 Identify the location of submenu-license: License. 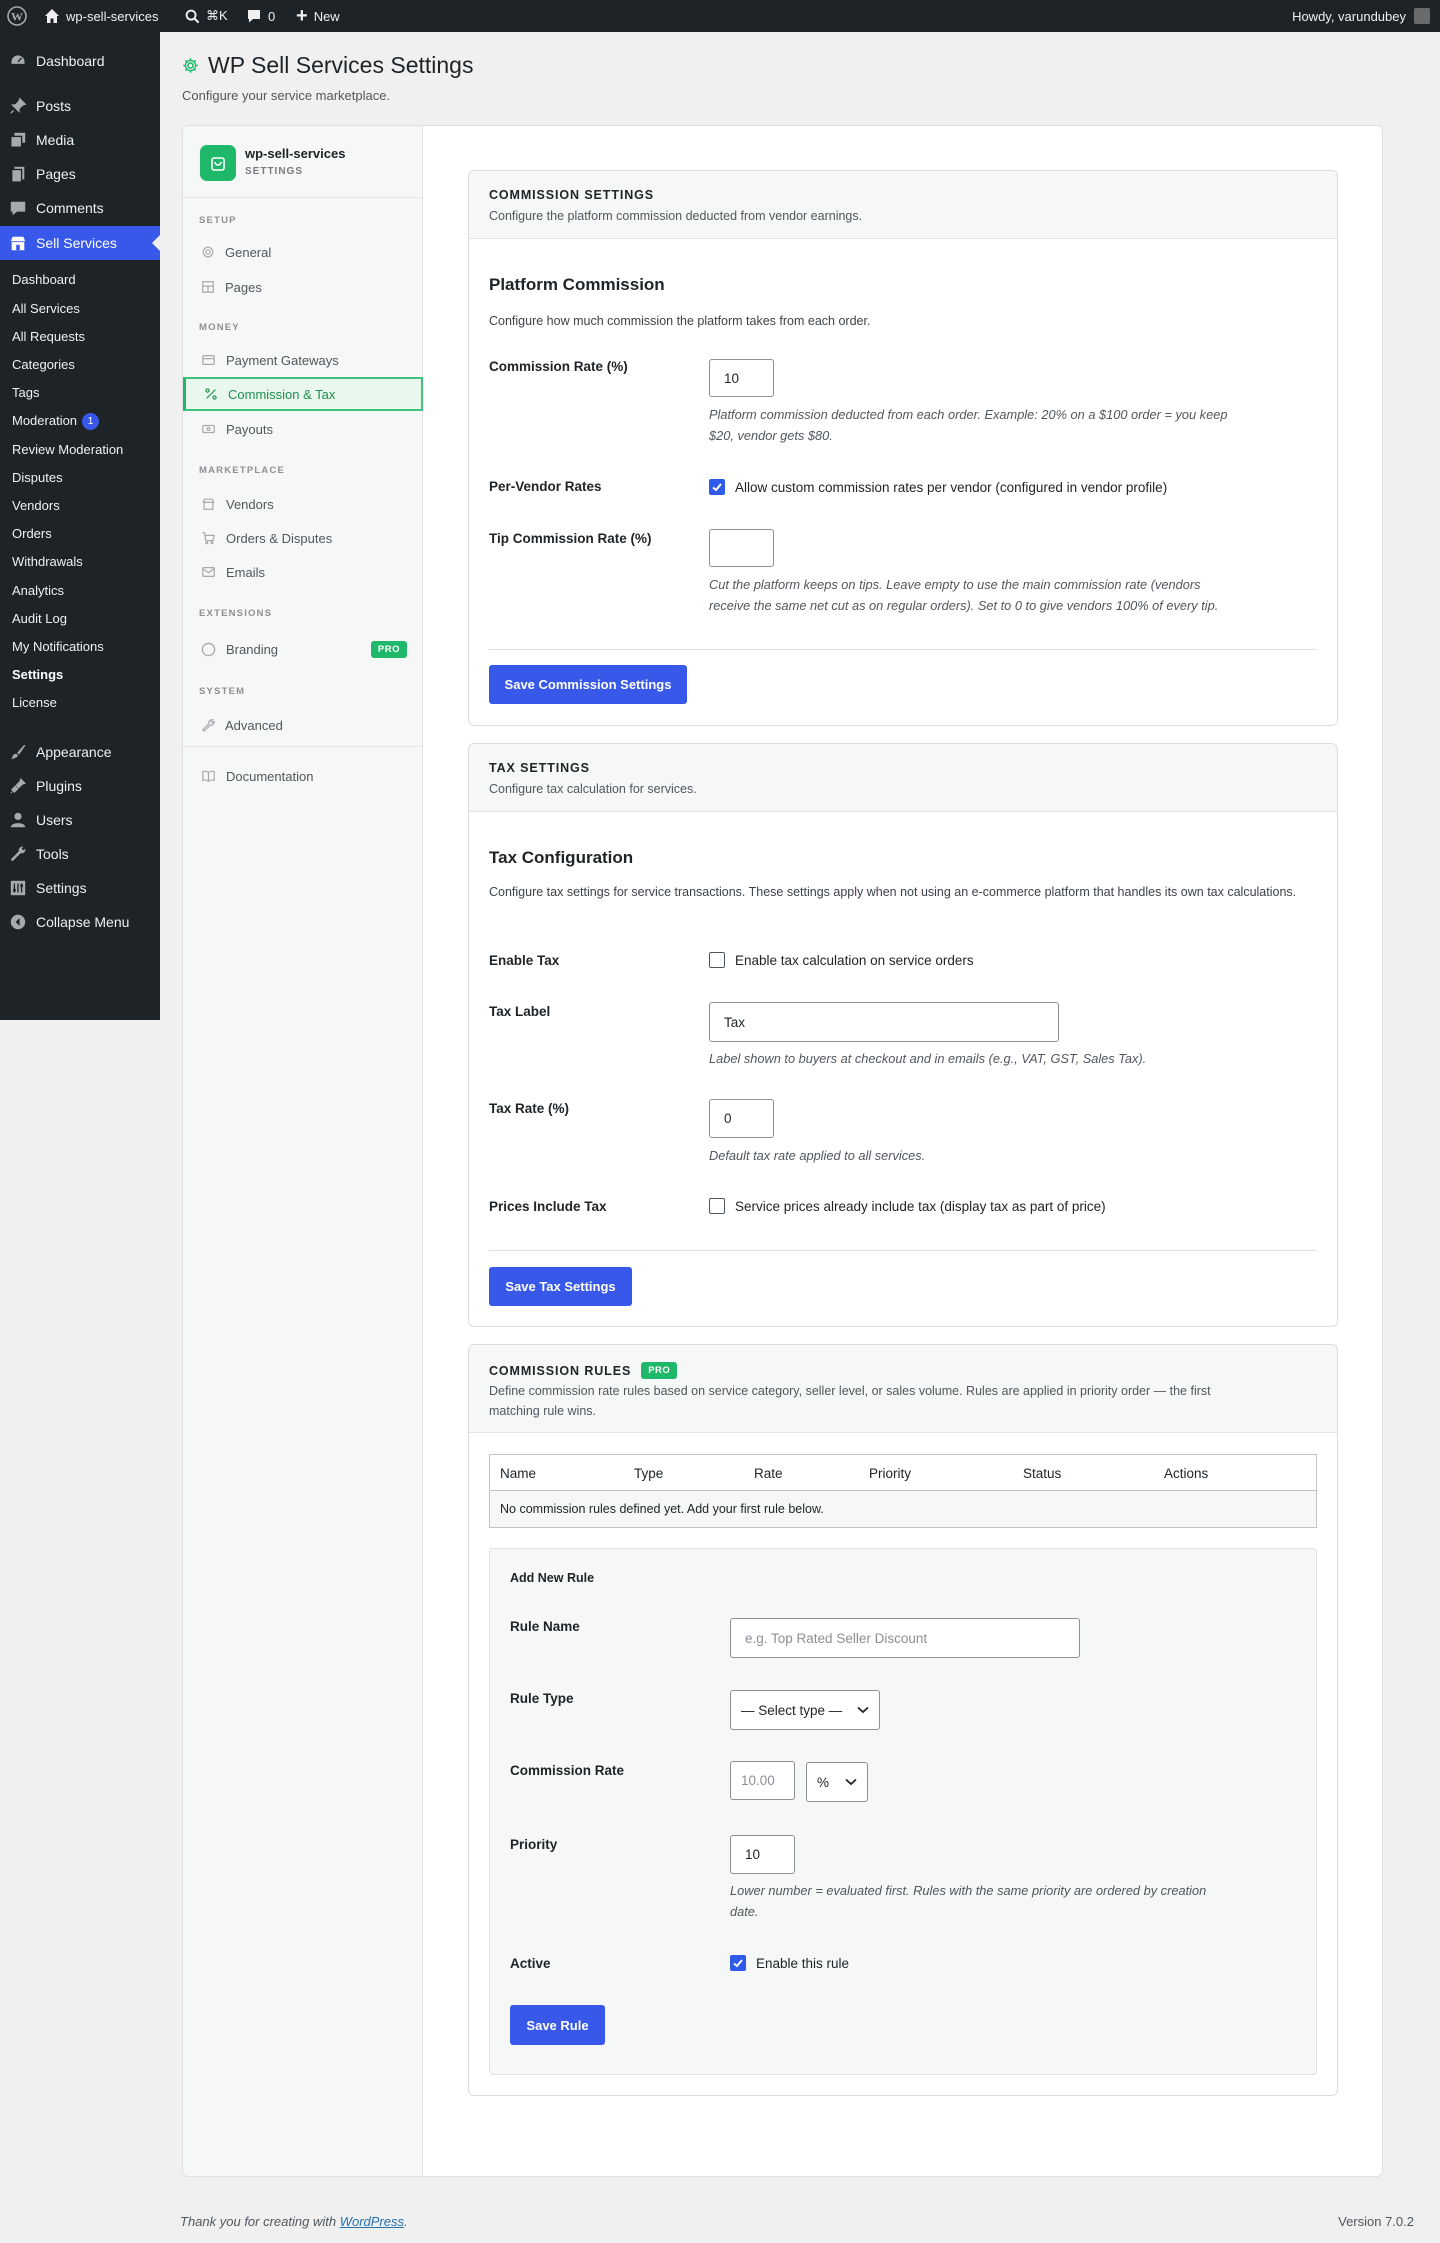
(34, 703).